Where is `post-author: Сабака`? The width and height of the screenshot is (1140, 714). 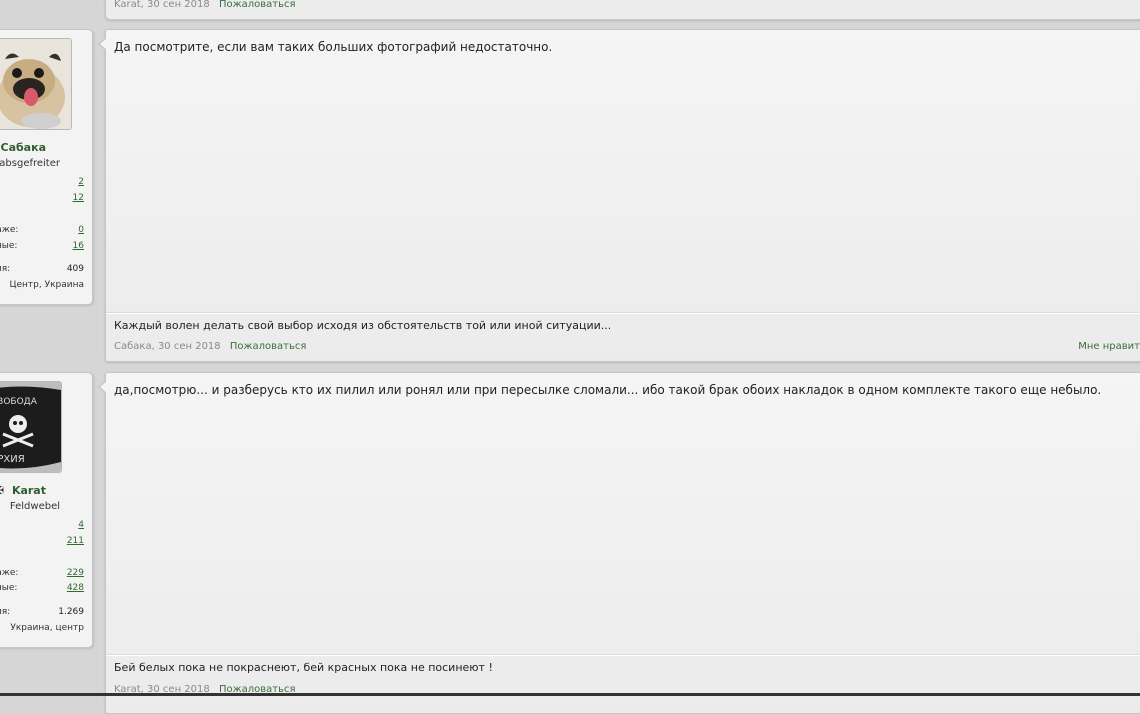
post-author: Сабака is located at coordinates (133, 346).